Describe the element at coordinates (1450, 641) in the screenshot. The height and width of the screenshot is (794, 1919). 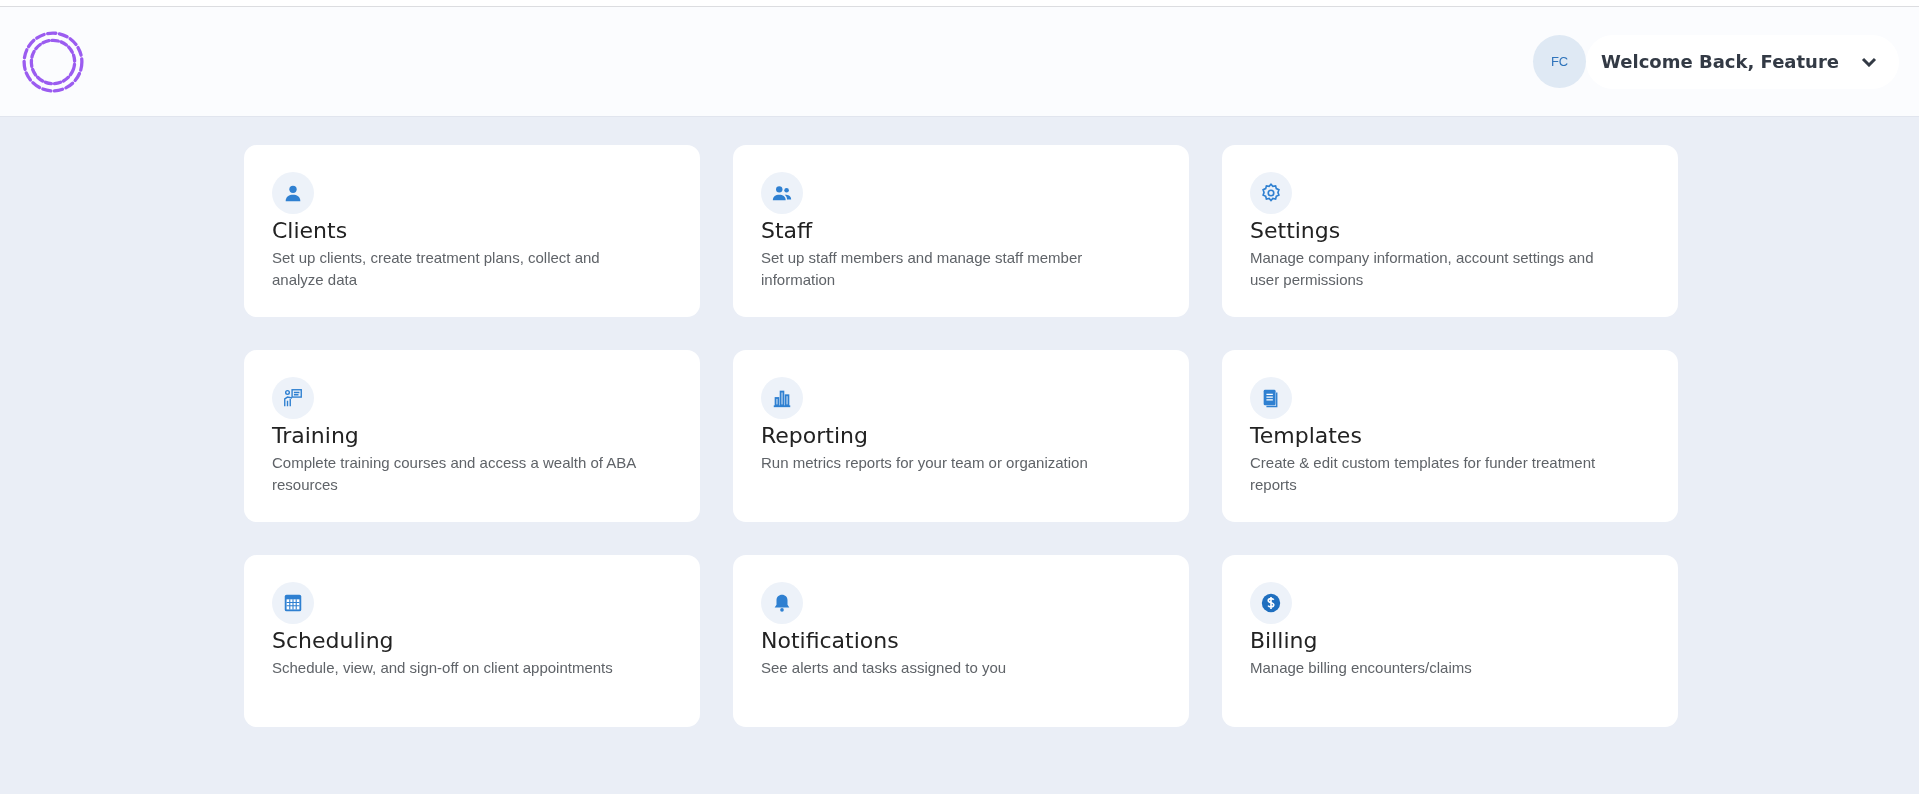
I see `module-card: Billing Manage billing encounters/claims` at that location.